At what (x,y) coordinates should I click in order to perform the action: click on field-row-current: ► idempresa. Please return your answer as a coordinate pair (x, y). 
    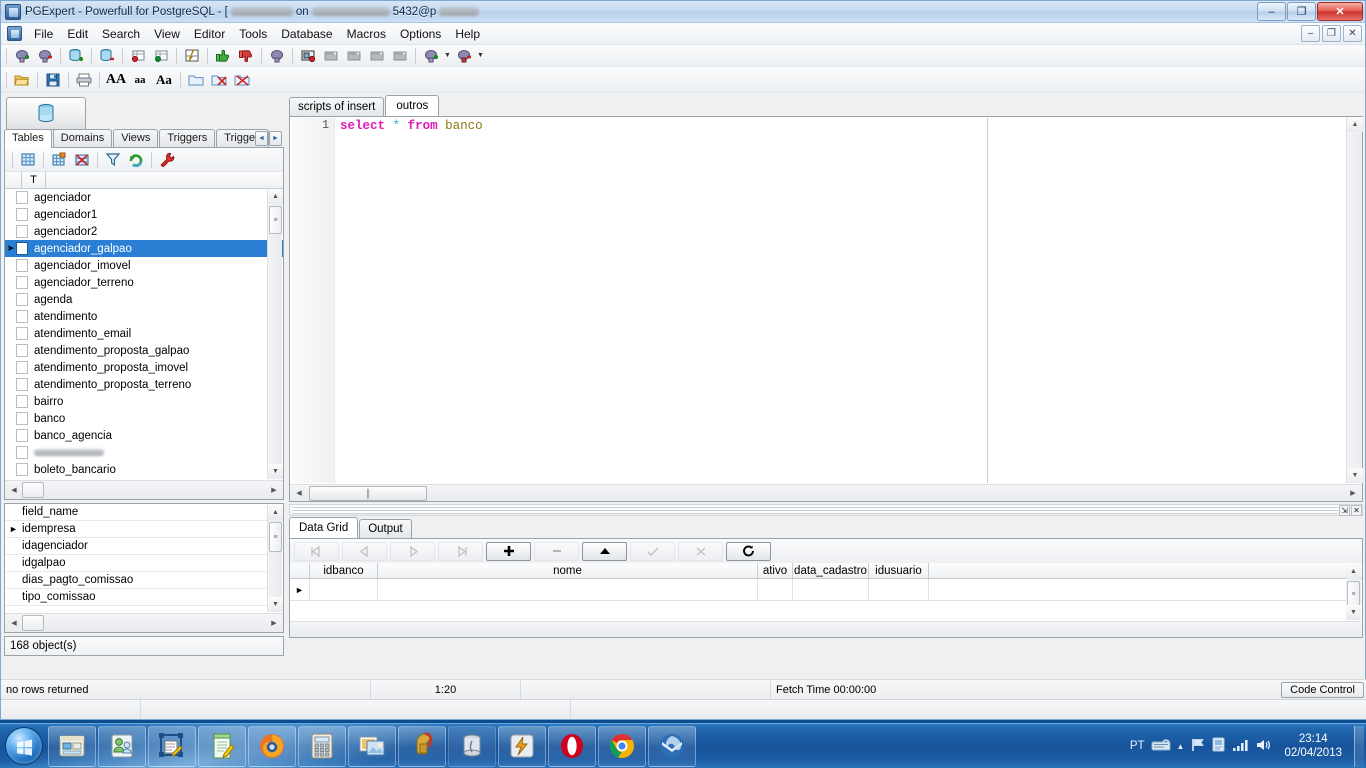
    Looking at the image, I should click on (144, 529).